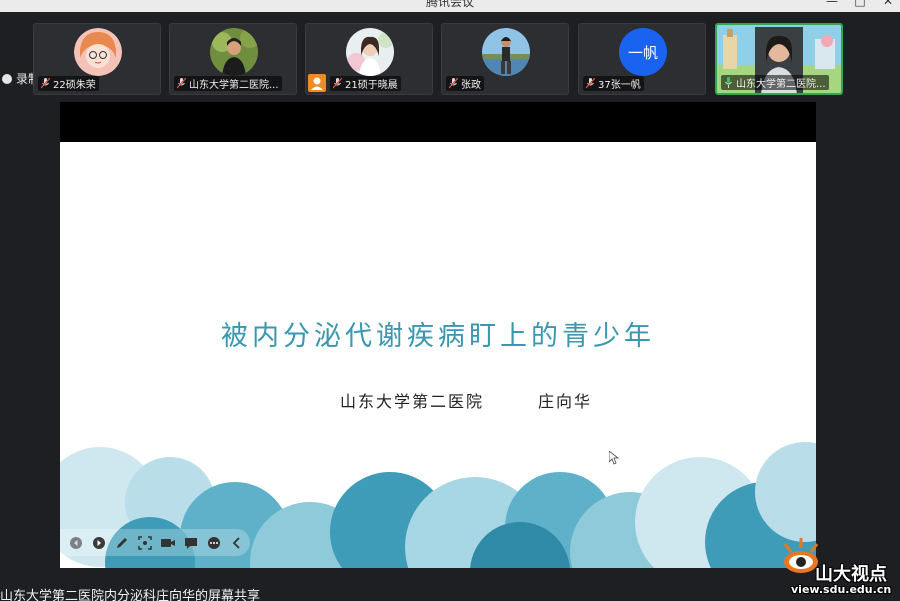  Describe the element at coordinates (728, 82) in the screenshot. I see `mic-active-icon` at that location.